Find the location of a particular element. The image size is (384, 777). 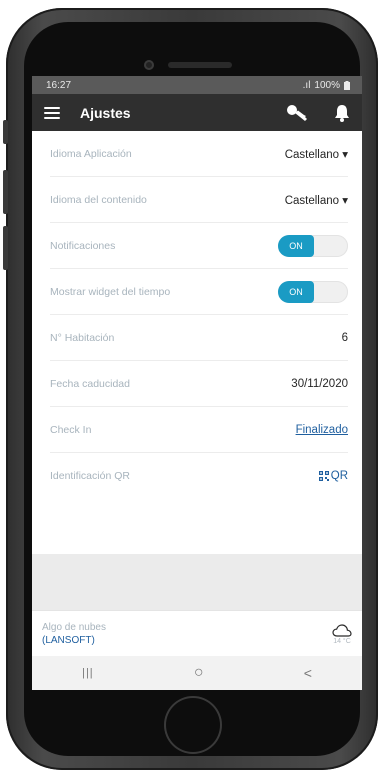

weather-widget: Algo de nubes (LANSOFT) 14 °C is located at coordinates (197, 633).